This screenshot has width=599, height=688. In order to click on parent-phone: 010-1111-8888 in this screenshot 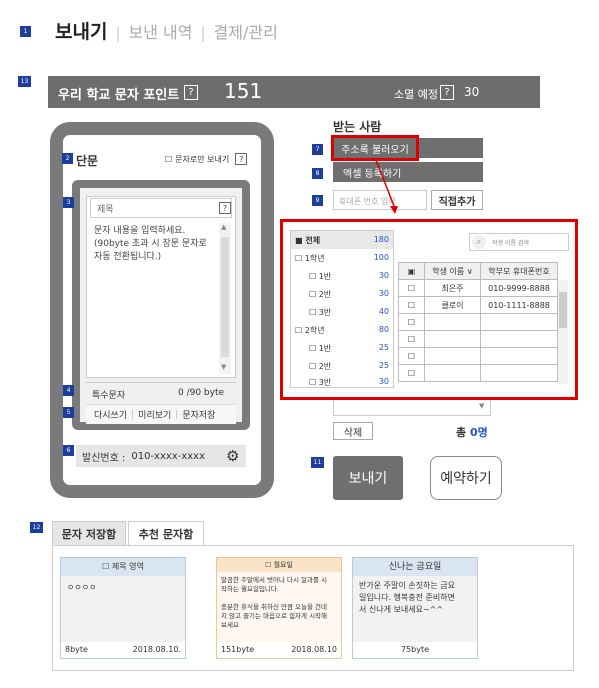, I will do `click(519, 305)`.